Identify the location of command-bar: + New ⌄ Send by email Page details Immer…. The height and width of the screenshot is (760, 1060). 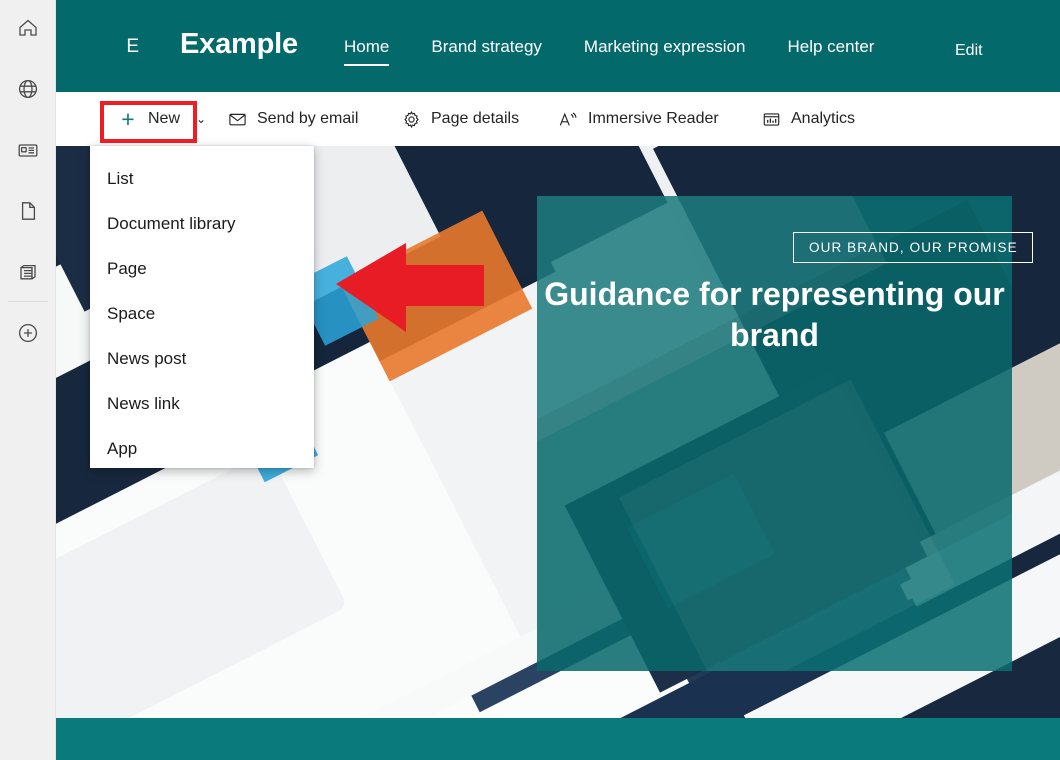
(558, 119).